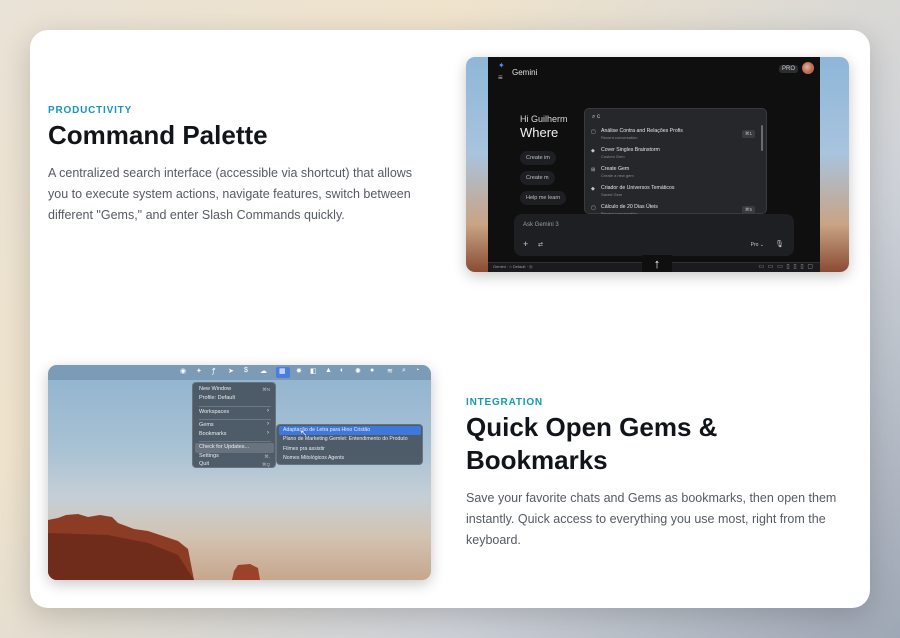  I want to click on suggestion-chip: Create m, so click(537, 178).